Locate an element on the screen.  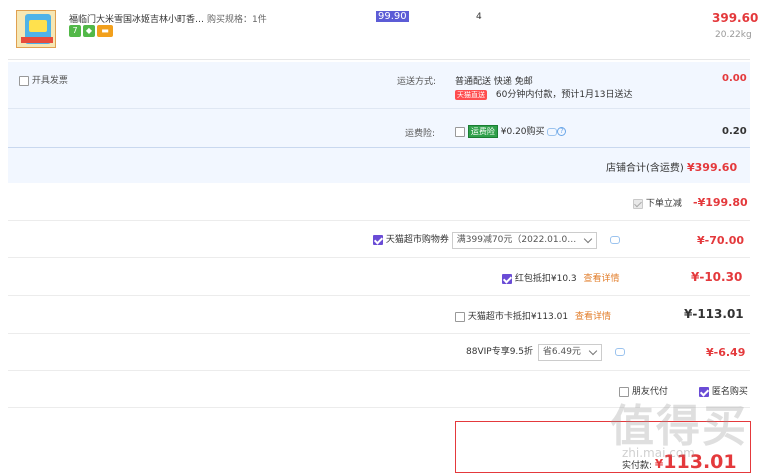
instant-discount-checkbox is located at coordinates (638, 203).